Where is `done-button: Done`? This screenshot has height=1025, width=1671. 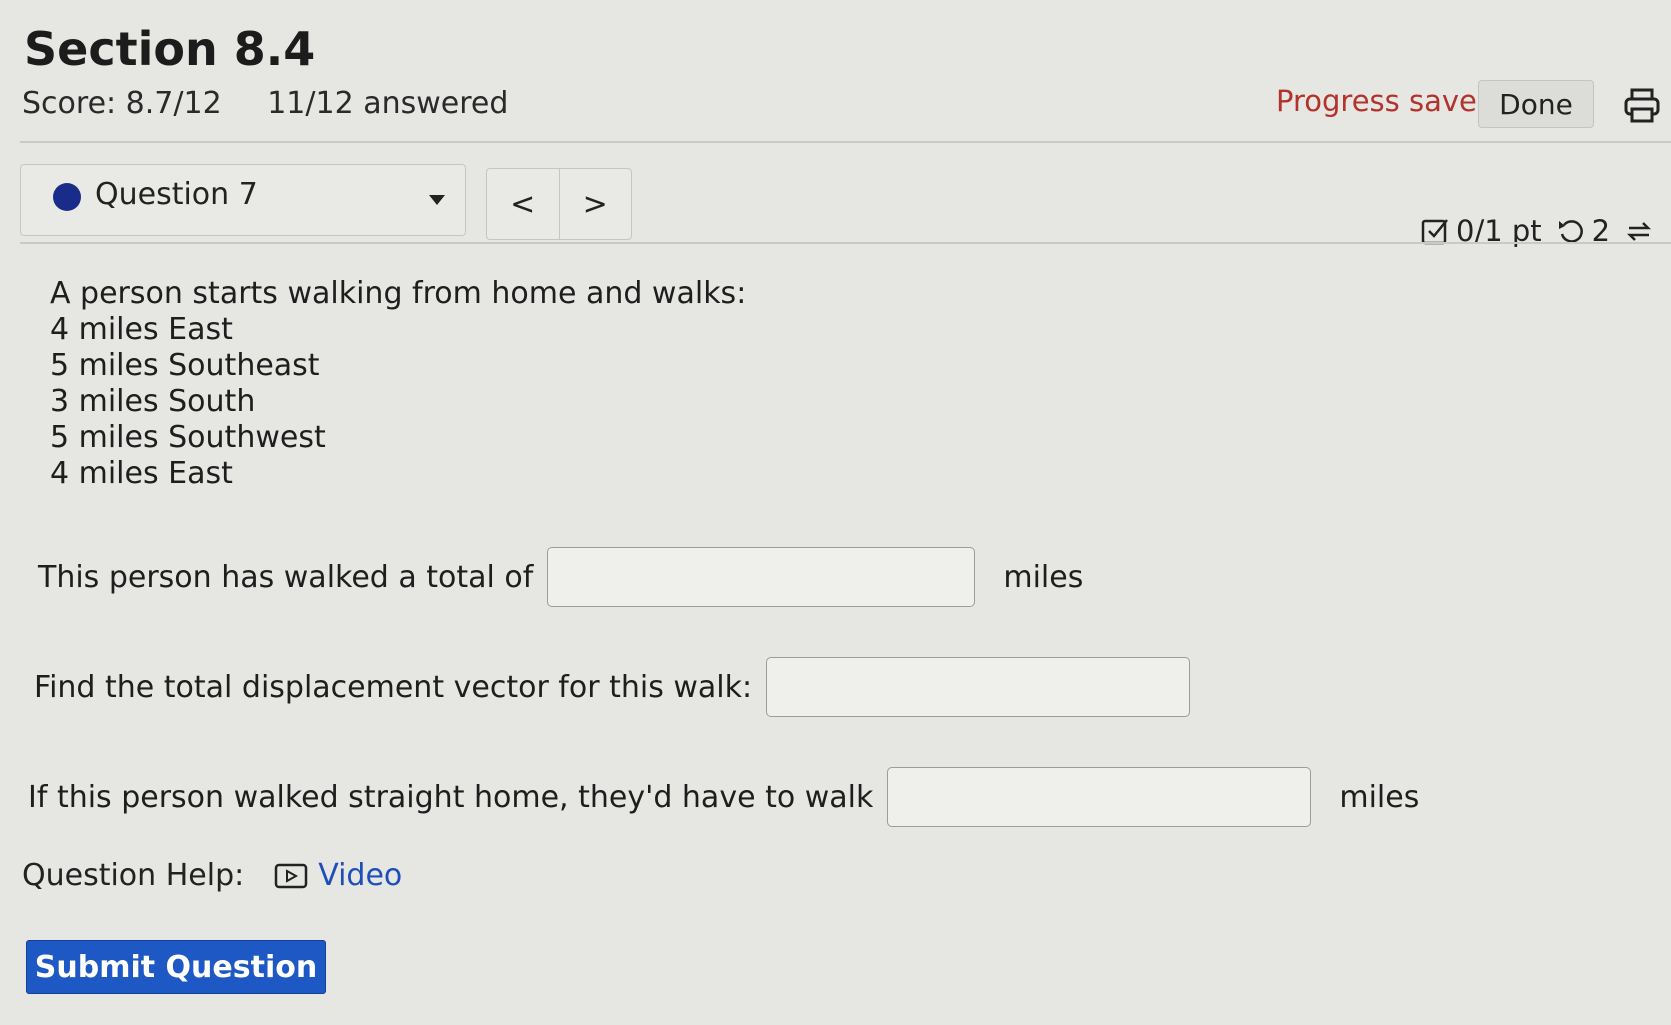
done-button: Done is located at coordinates (1536, 104).